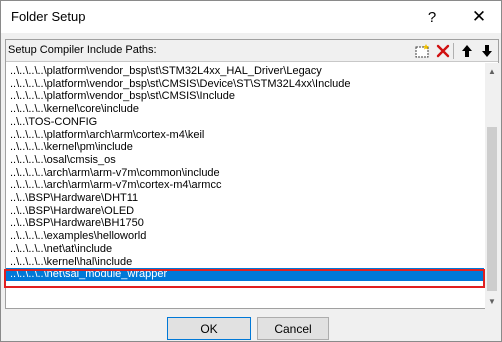 This screenshot has height=342, width=502. What do you see at coordinates (245, 211) in the screenshot?
I see `list-item: ..\..\BSP\Hardware\OLED` at bounding box center [245, 211].